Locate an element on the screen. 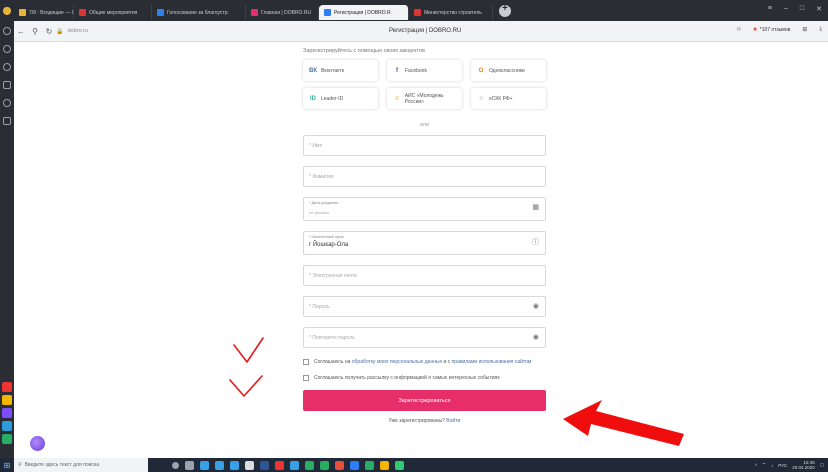 The width and height of the screenshot is (828, 472). clock: 15:45 20.04.2020 is located at coordinates (803, 465).